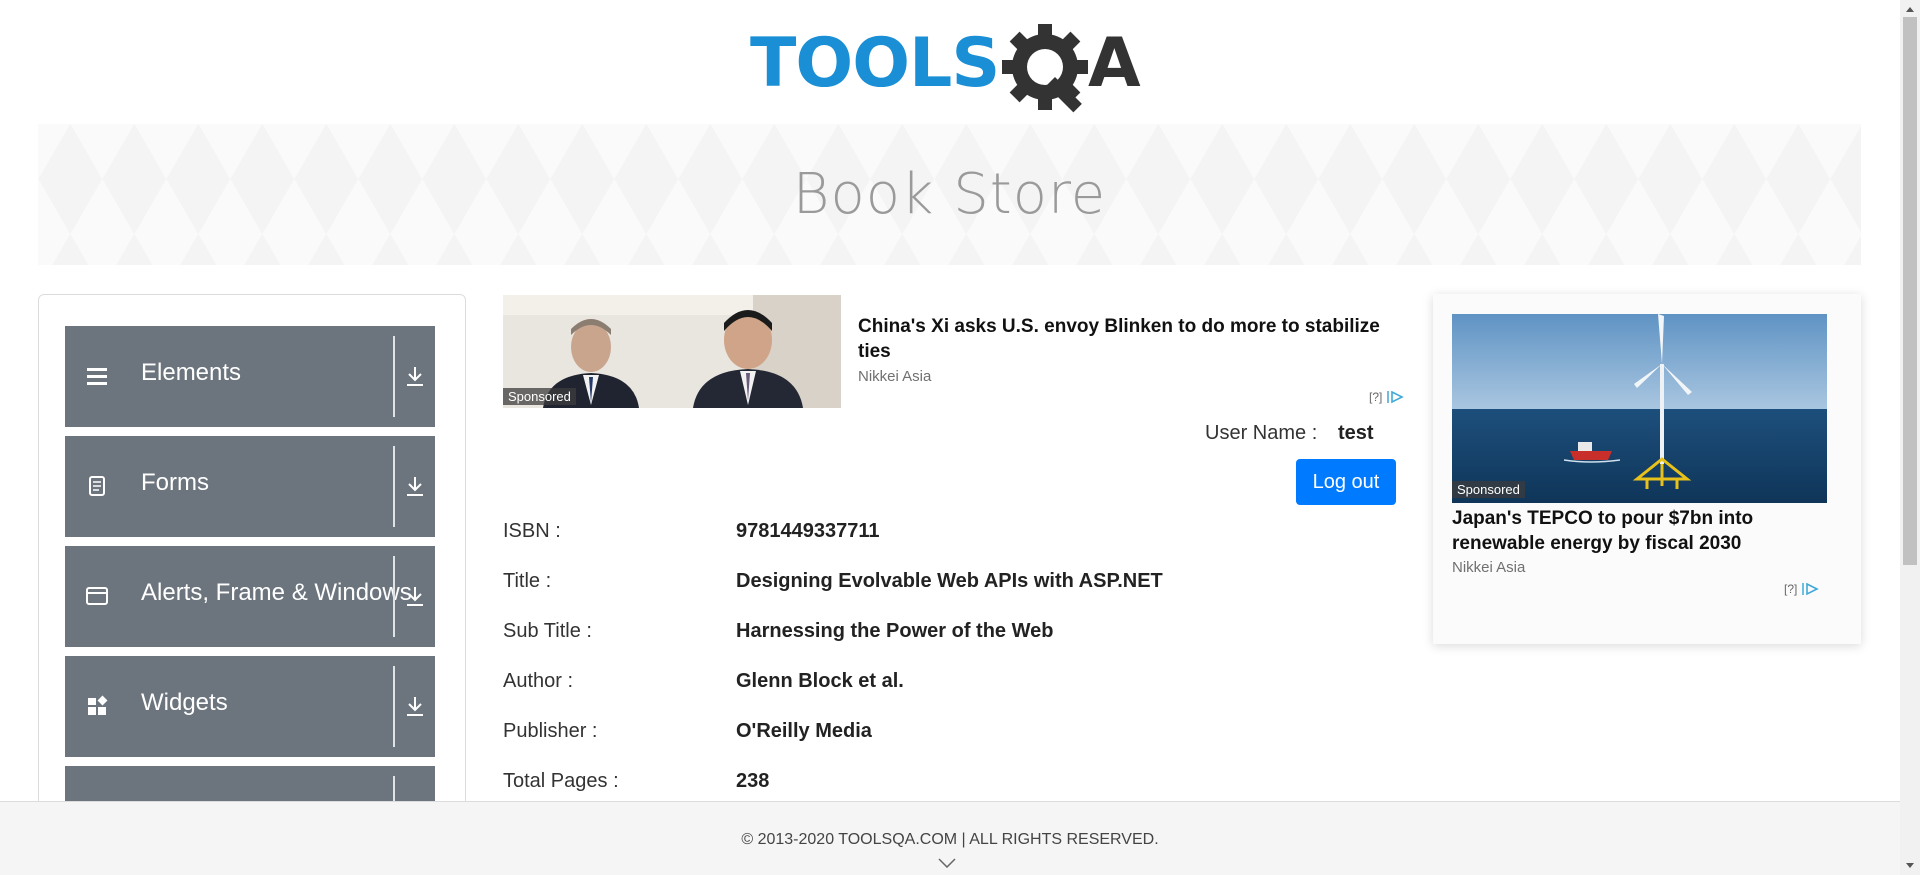  Describe the element at coordinates (550, 731) in the screenshot. I see `detail-label: Publisher :` at that location.